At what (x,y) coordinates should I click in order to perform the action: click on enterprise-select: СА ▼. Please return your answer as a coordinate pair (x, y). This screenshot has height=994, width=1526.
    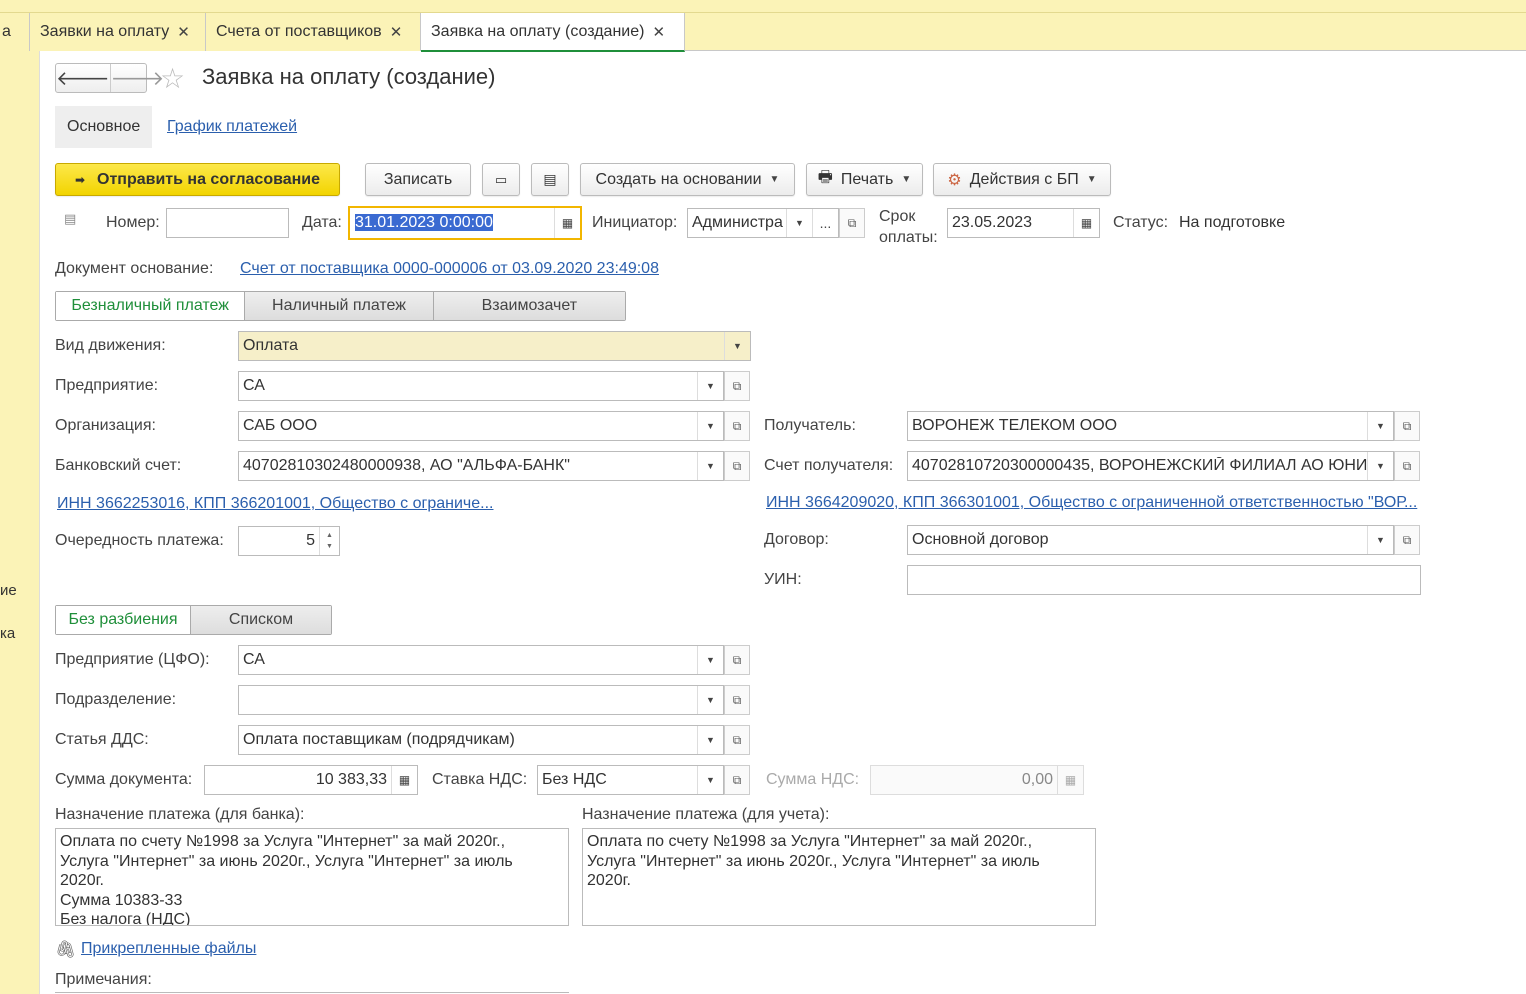
    Looking at the image, I should click on (481, 386).